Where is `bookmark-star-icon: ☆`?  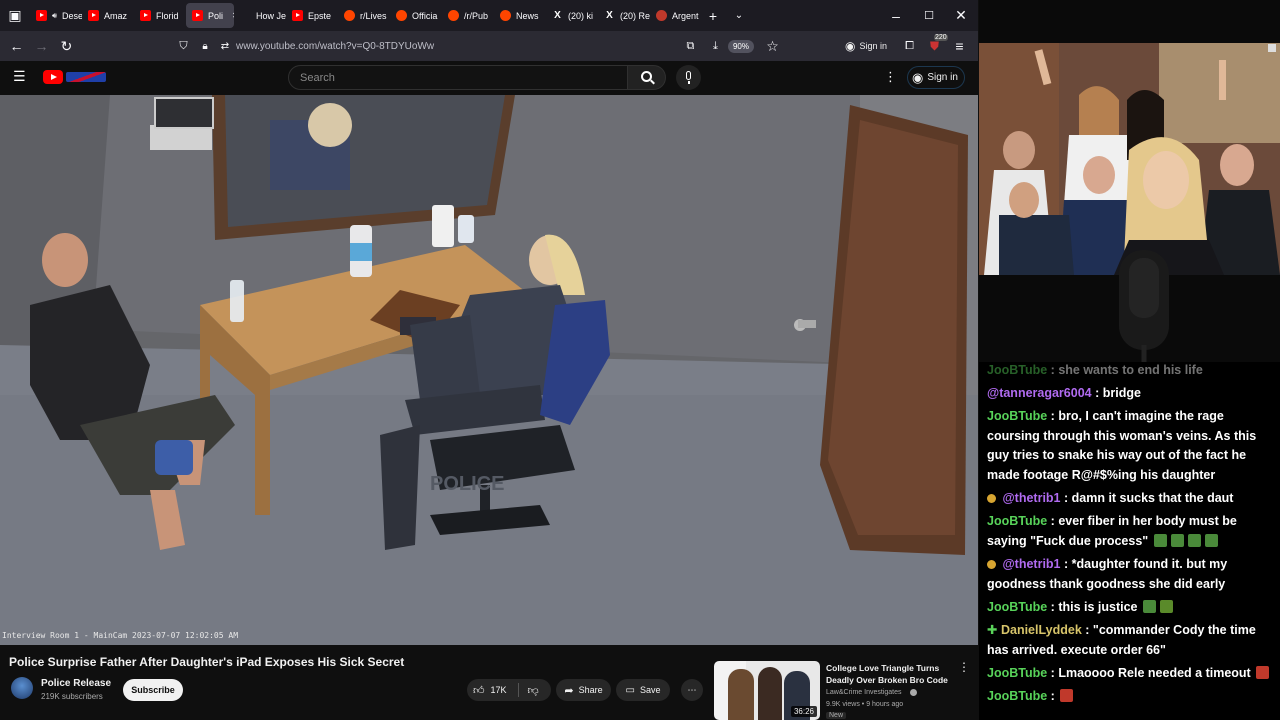 bookmark-star-icon: ☆ is located at coordinates (772, 46).